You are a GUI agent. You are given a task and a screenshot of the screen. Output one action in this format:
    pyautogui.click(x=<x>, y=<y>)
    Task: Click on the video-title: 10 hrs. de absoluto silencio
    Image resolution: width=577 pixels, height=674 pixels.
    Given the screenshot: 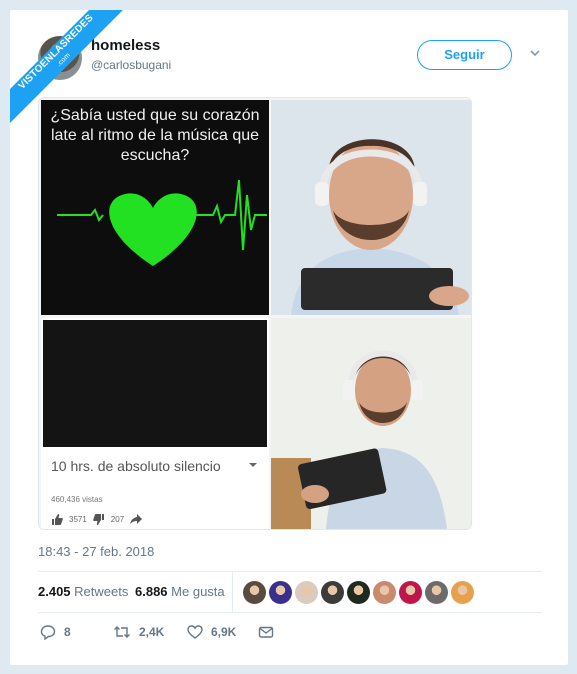 What is the action you would take?
    pyautogui.click(x=136, y=466)
    